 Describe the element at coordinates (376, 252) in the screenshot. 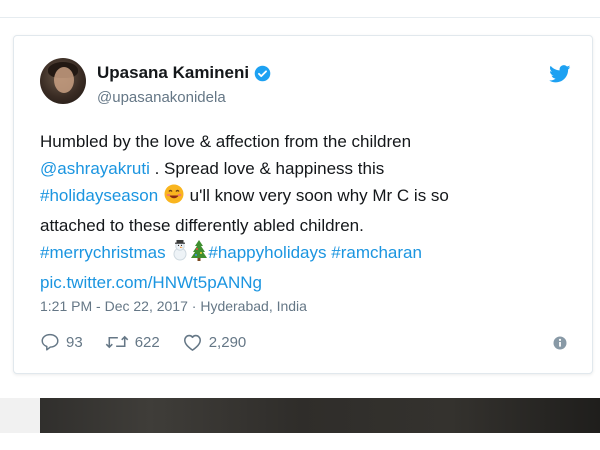

I see `hashtag-link: #ramcharan` at that location.